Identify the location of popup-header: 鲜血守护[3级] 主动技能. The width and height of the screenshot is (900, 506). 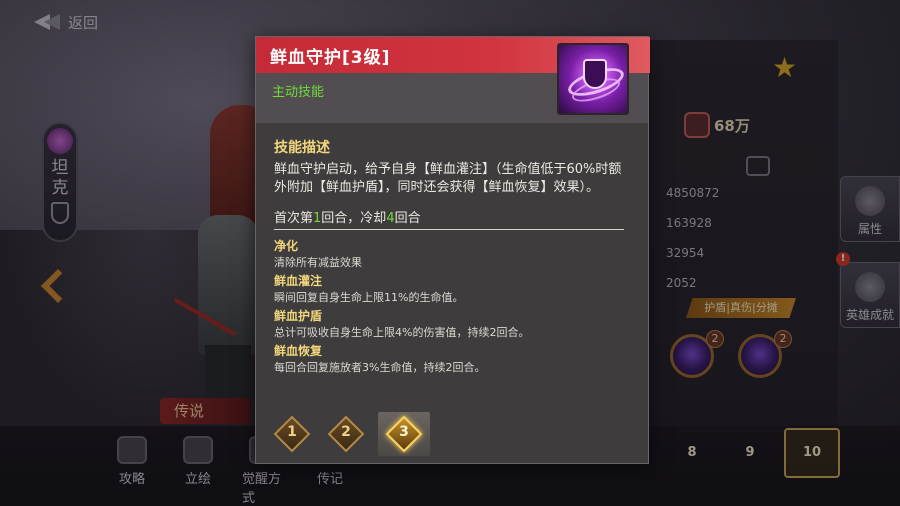
(453, 80).